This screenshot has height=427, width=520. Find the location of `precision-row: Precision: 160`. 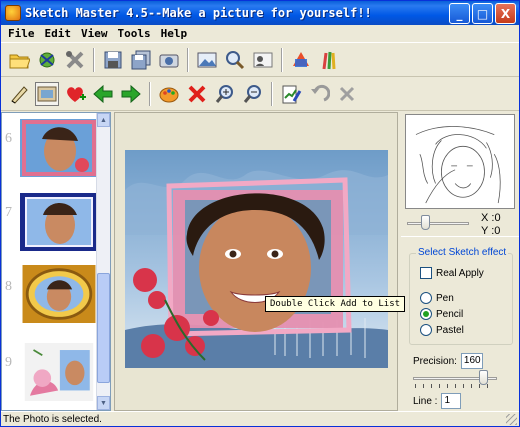

precision-row: Precision: 160 is located at coordinates (448, 361).